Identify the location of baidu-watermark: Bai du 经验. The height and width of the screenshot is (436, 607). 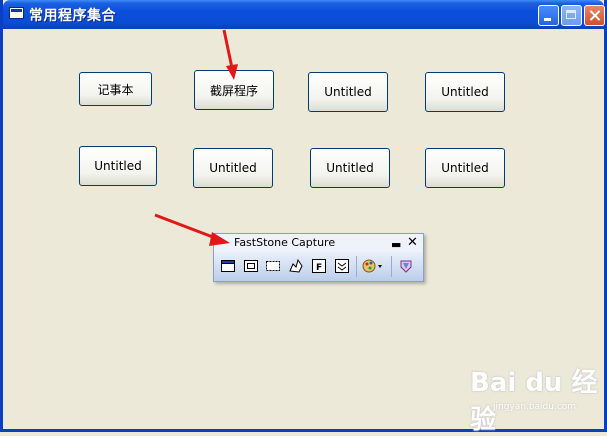
(534, 401).